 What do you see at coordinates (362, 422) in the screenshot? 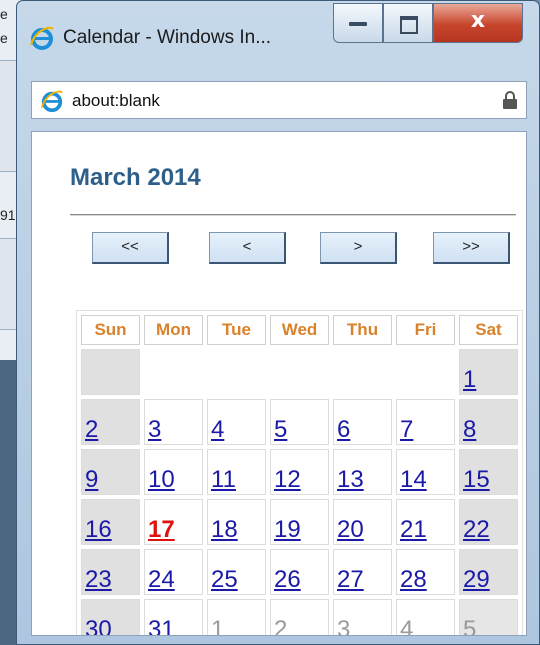
I see `calendar-day-cell: 6` at bounding box center [362, 422].